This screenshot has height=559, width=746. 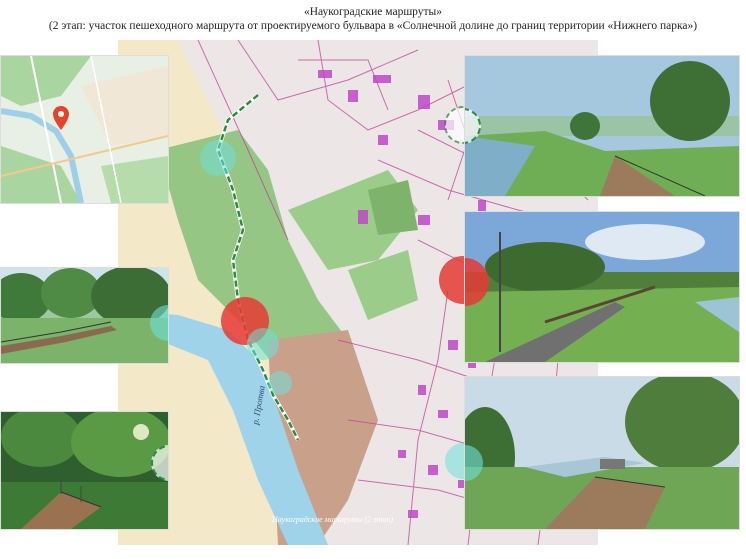 I want to click on map-caption: Наукоградские маршруты (2 этап), so click(x=333, y=519).